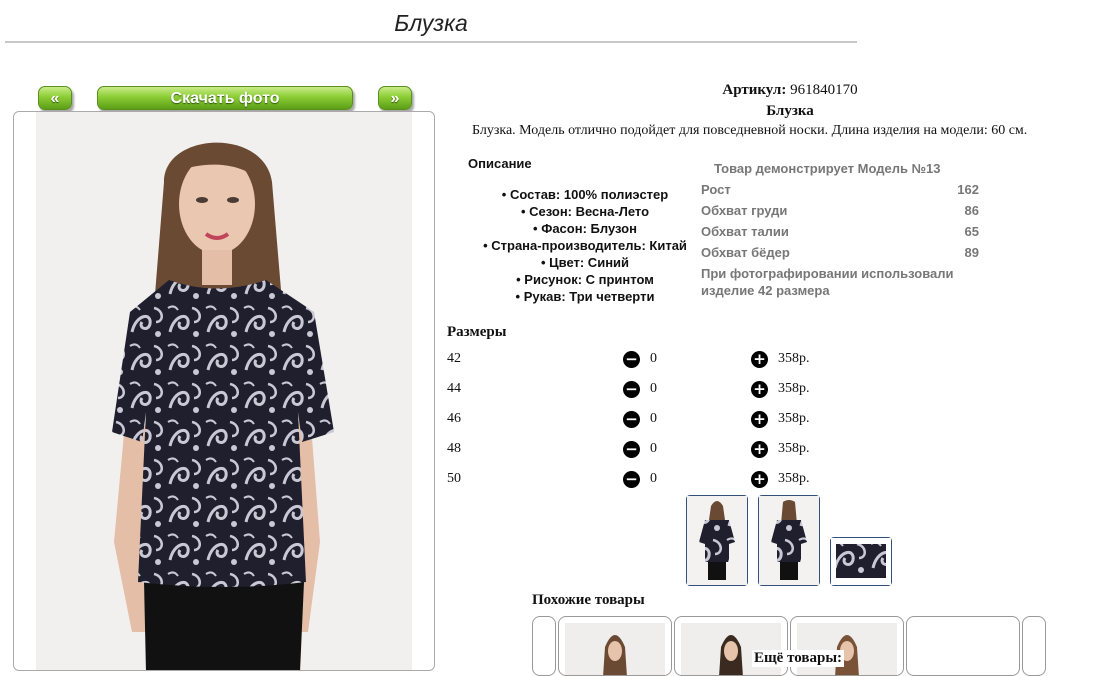 The width and height of the screenshot is (1119, 676). I want to click on list-item: Рукав: Три четверти, so click(585, 296).